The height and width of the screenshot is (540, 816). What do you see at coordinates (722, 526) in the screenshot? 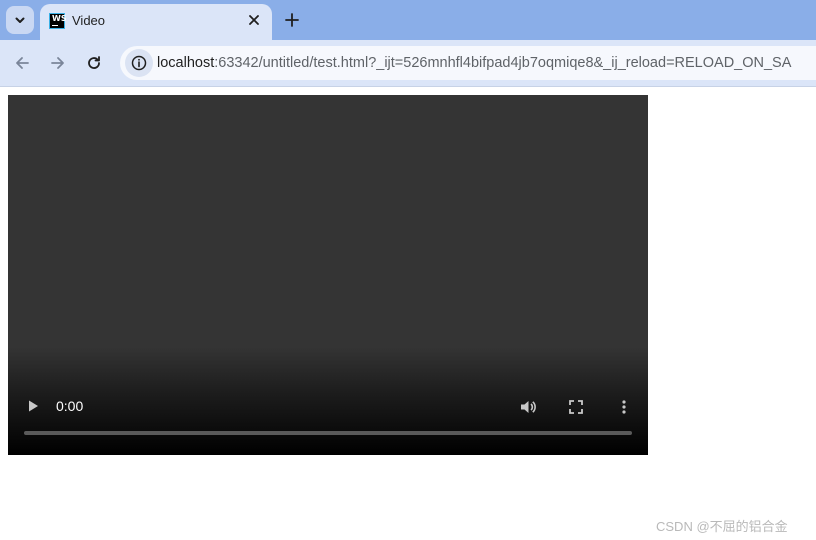
I see `csdn-watermark: CSDN @不屈的铝合金` at bounding box center [722, 526].